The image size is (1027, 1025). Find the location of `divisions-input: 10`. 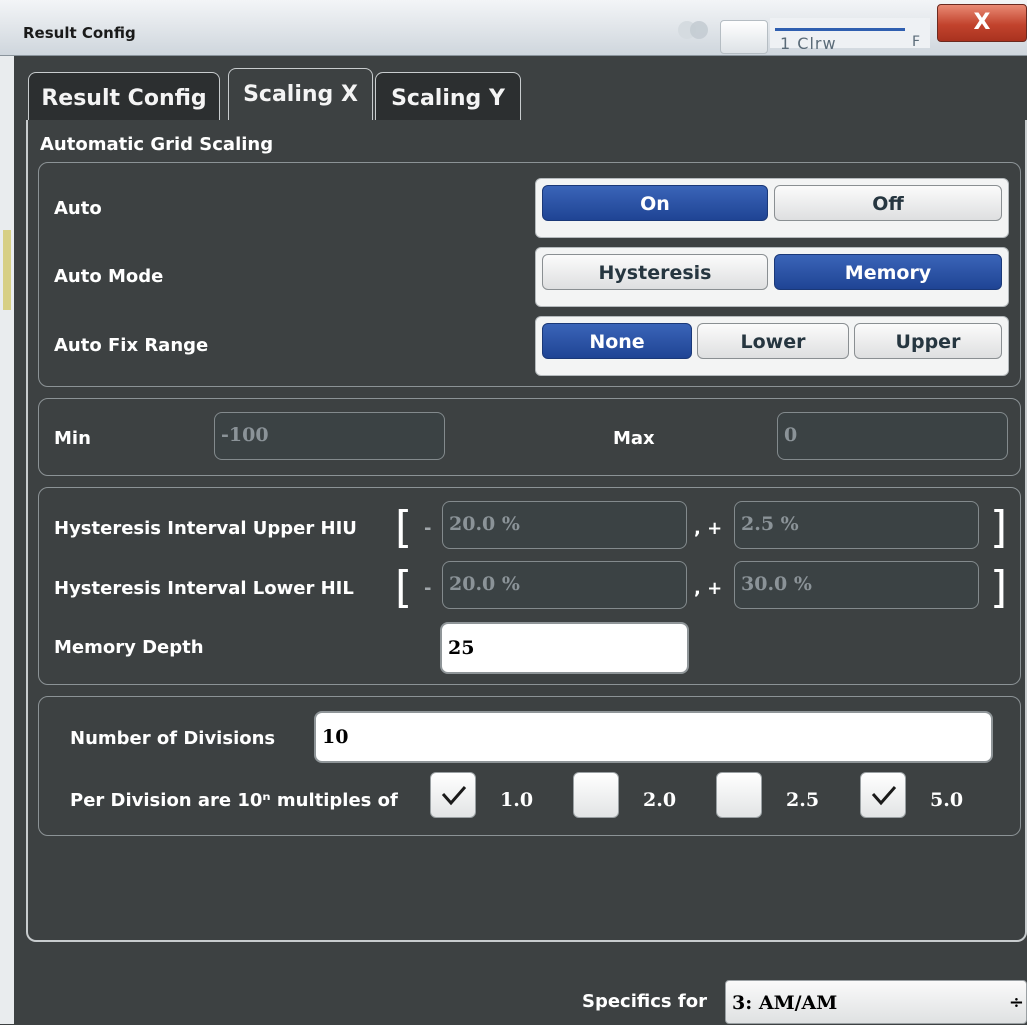

divisions-input: 10 is located at coordinates (653, 737).